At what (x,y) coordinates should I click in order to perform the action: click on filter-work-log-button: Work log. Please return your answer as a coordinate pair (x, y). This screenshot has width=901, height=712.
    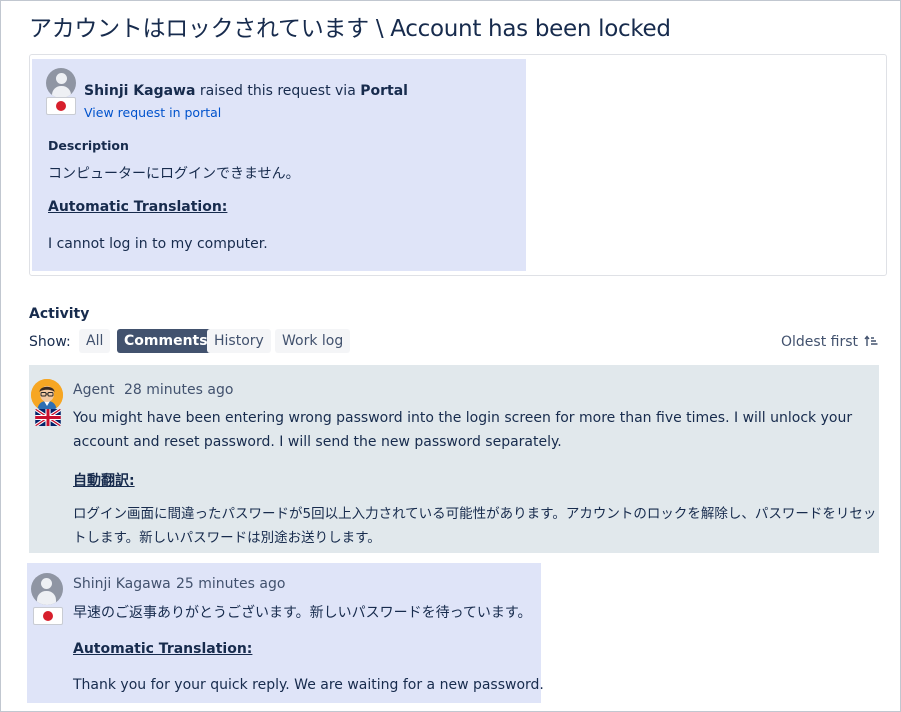
    Looking at the image, I should click on (313, 341).